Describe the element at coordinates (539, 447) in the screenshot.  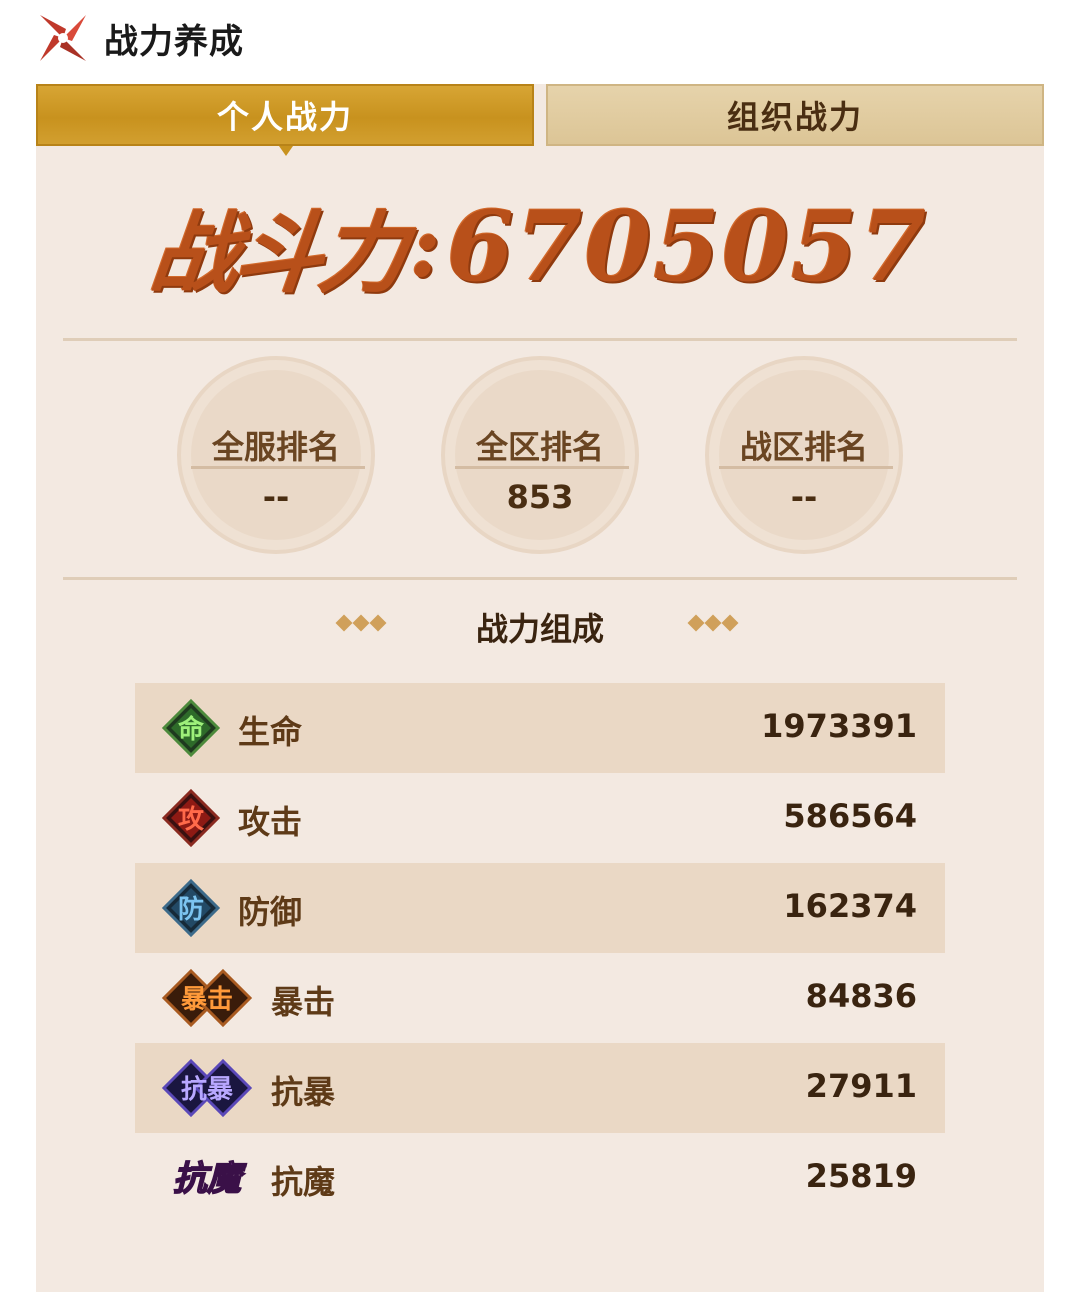
I see `rank-label: 全区排名` at that location.